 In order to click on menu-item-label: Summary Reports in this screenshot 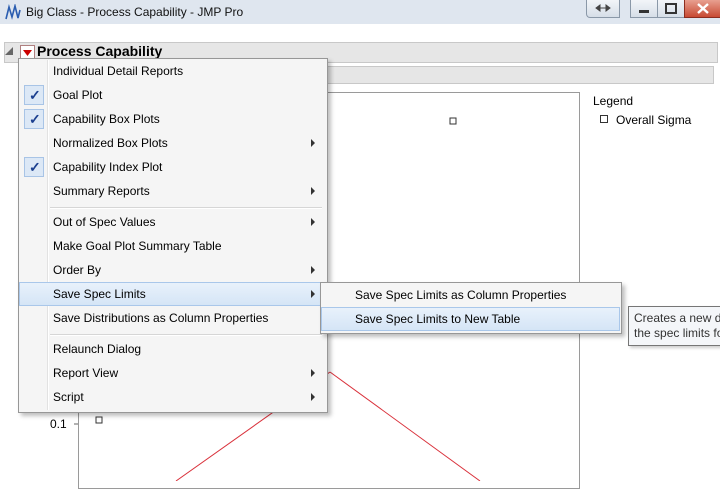, I will do `click(101, 191)`.